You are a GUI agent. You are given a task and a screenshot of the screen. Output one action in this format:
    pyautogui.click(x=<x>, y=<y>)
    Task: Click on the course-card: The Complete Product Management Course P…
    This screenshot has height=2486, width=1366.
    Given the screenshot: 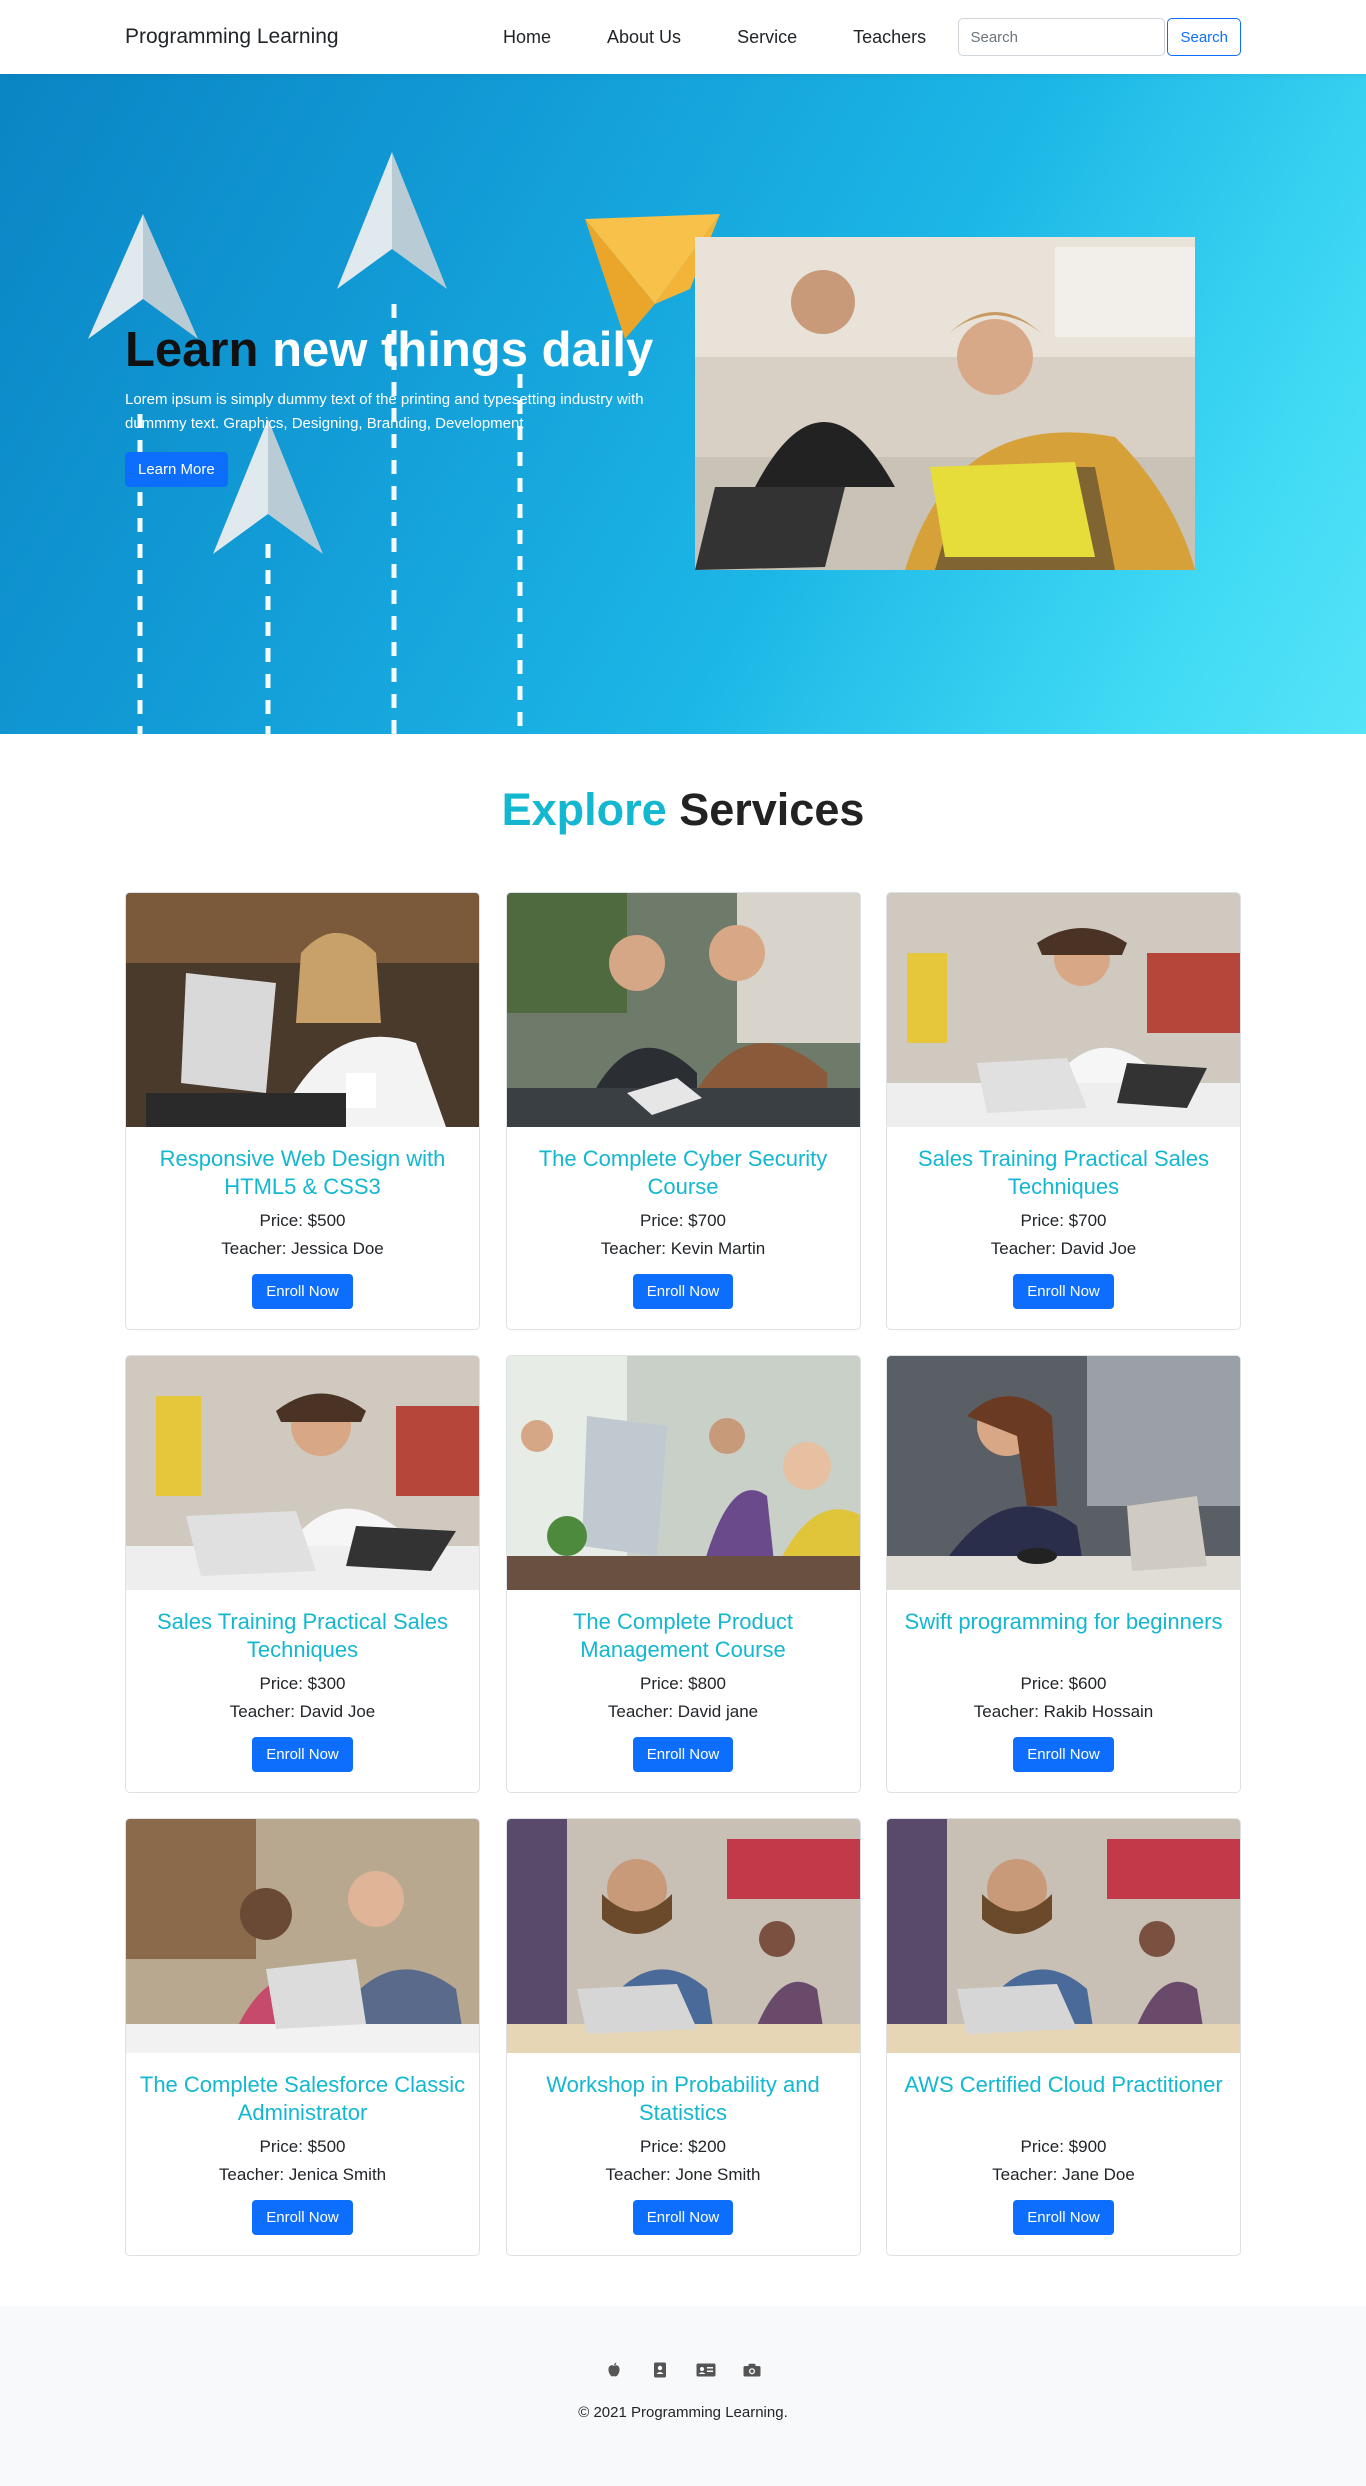 What is the action you would take?
    pyautogui.click(x=683, y=1574)
    